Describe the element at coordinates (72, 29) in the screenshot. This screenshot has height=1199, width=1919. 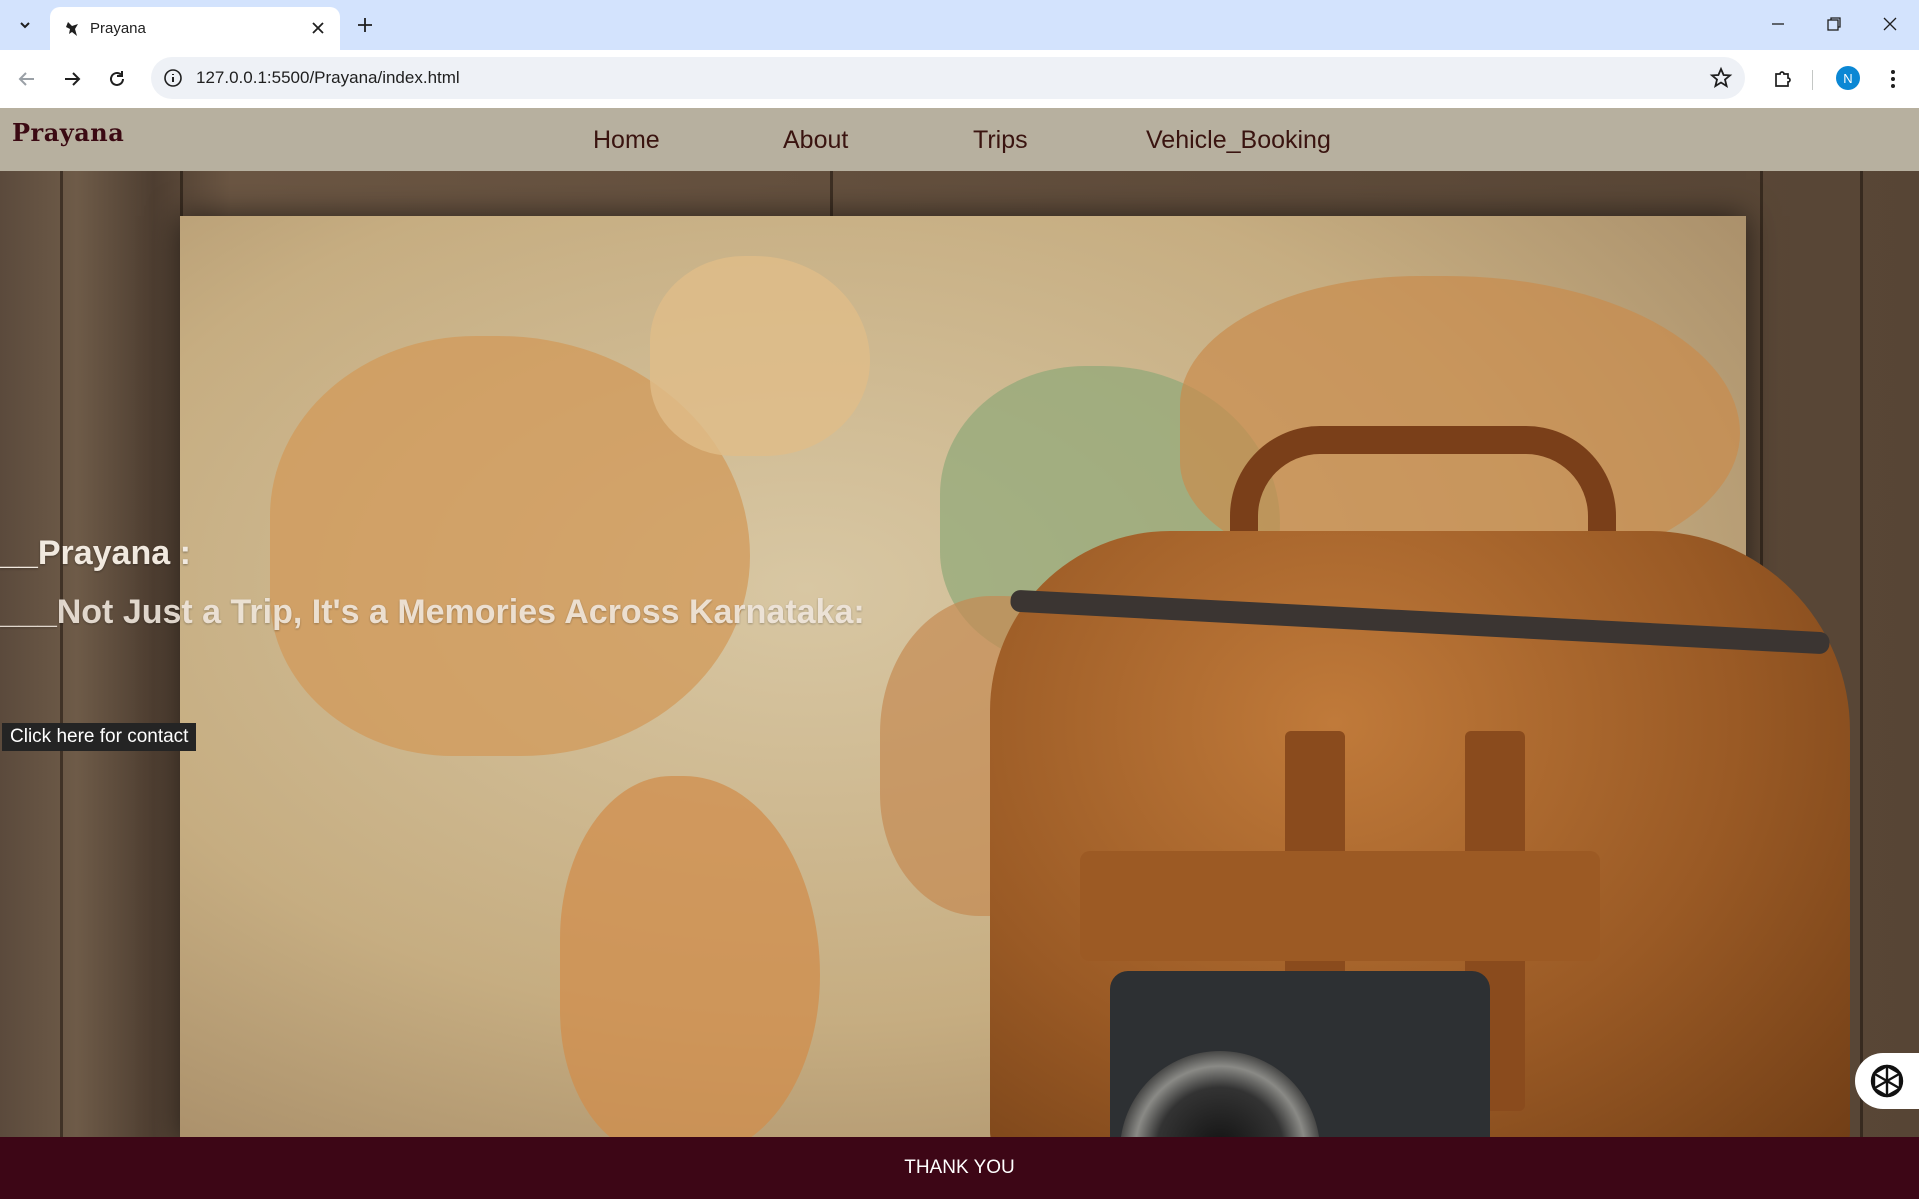
I see `favicon-icon` at that location.